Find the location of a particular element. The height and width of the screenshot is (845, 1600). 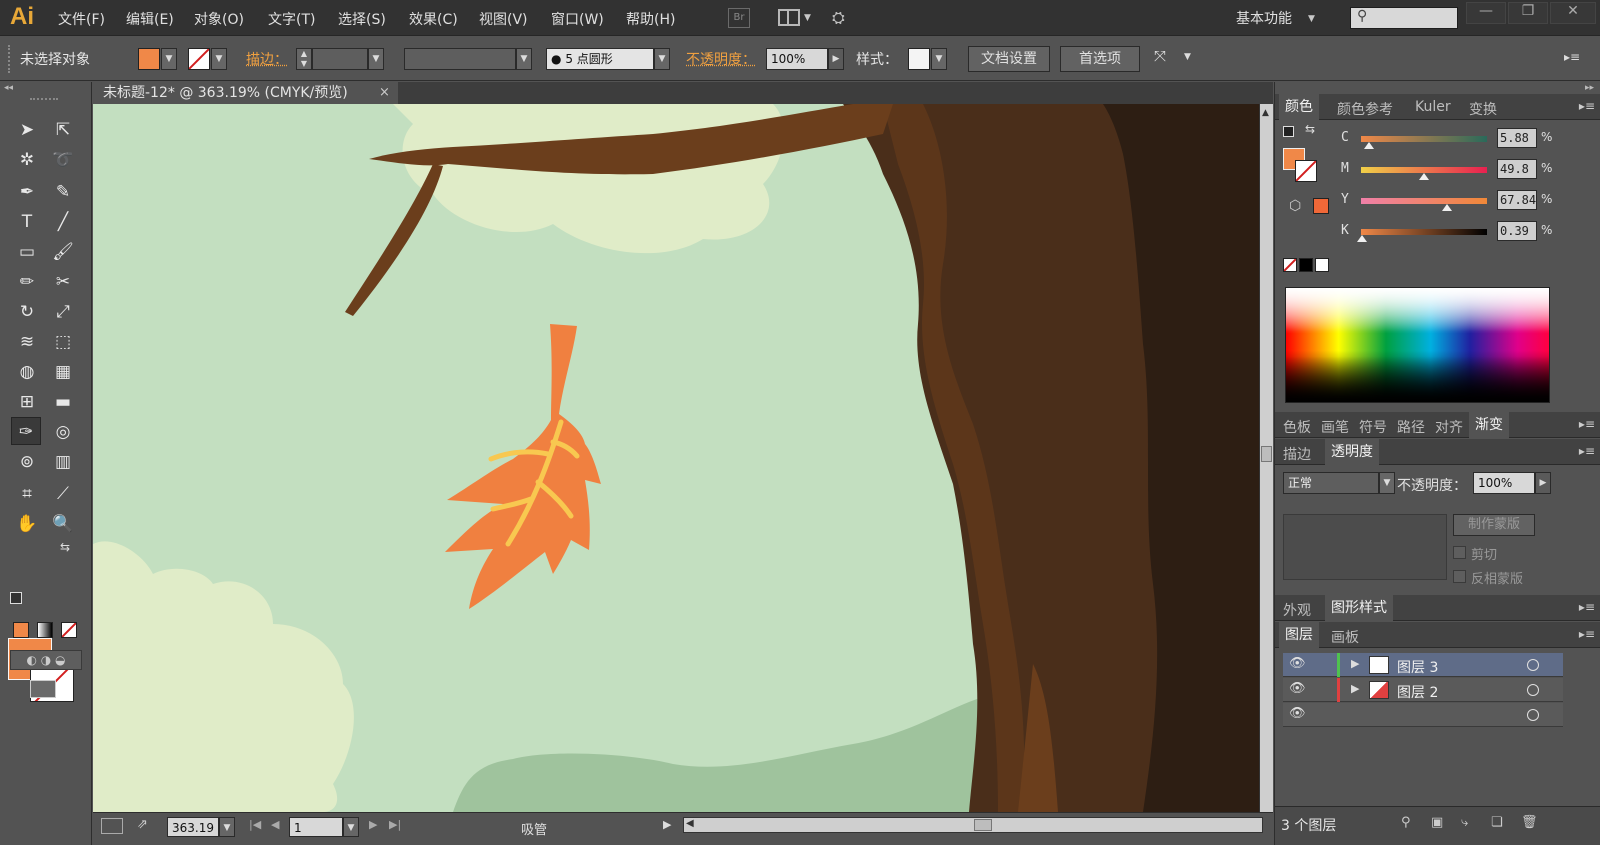

white-swatch is located at coordinates (1322, 265).